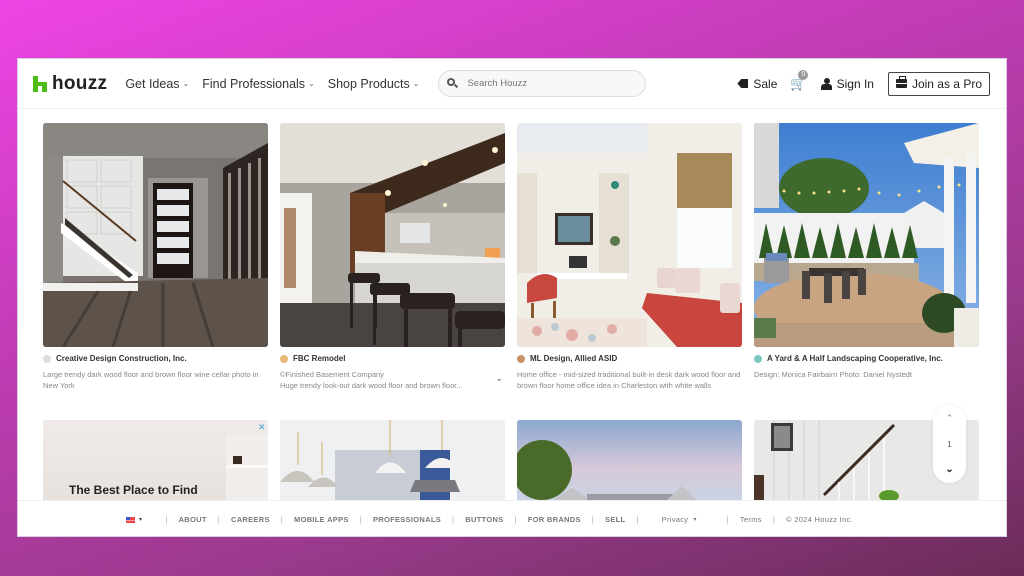 The image size is (1024, 576). Describe the element at coordinates (133, 490) in the screenshot. I see `ad-headline: The Best Place to Find` at that location.